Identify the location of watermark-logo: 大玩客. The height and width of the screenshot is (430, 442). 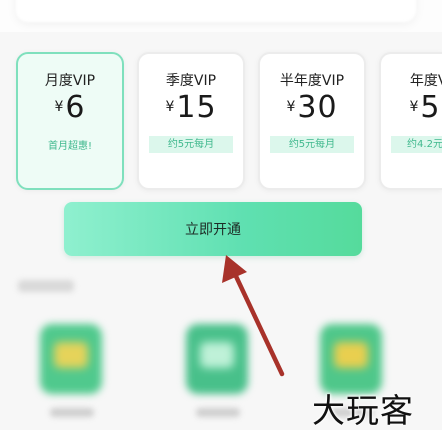
(363, 410).